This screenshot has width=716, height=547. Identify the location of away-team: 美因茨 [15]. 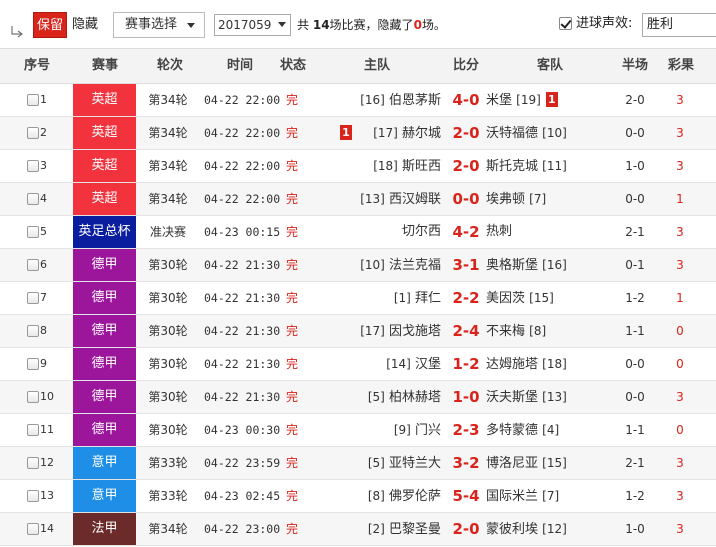
(520, 298).